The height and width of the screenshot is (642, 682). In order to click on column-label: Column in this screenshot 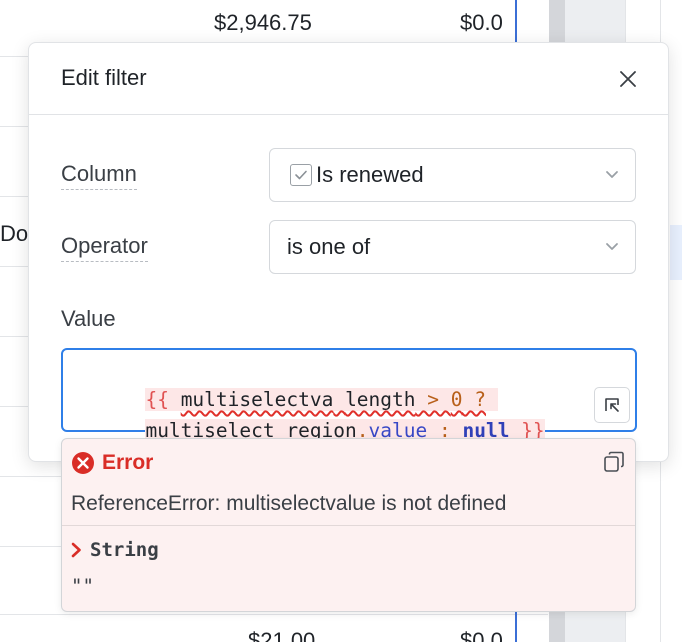, I will do `click(99, 175)`.